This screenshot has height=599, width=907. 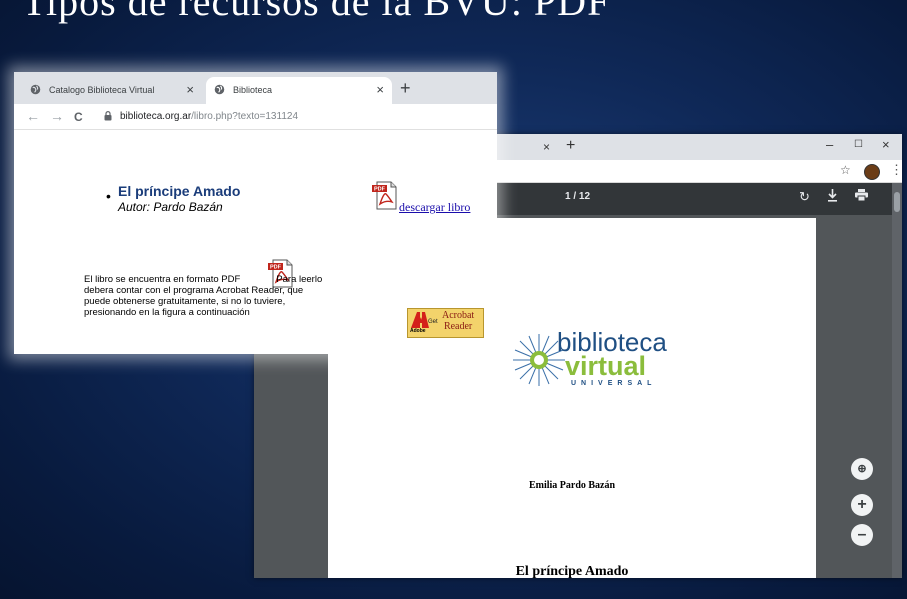 I want to click on biblioteca-virtual-logo: biblioteca virtual UNIVERSAL, so click(x=598, y=363).